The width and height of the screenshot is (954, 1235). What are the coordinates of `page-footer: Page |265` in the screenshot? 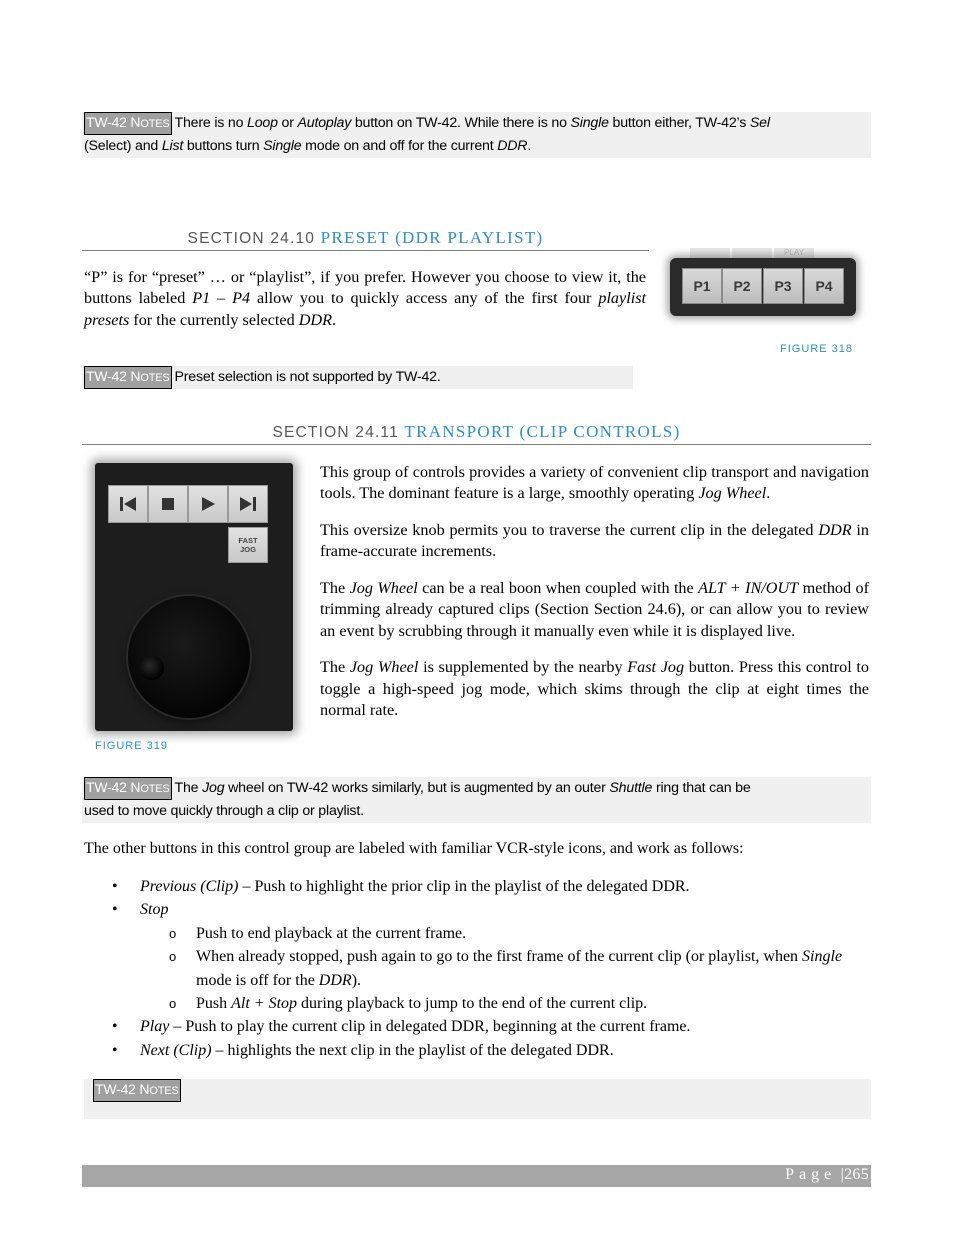 It's located at (476, 1176).